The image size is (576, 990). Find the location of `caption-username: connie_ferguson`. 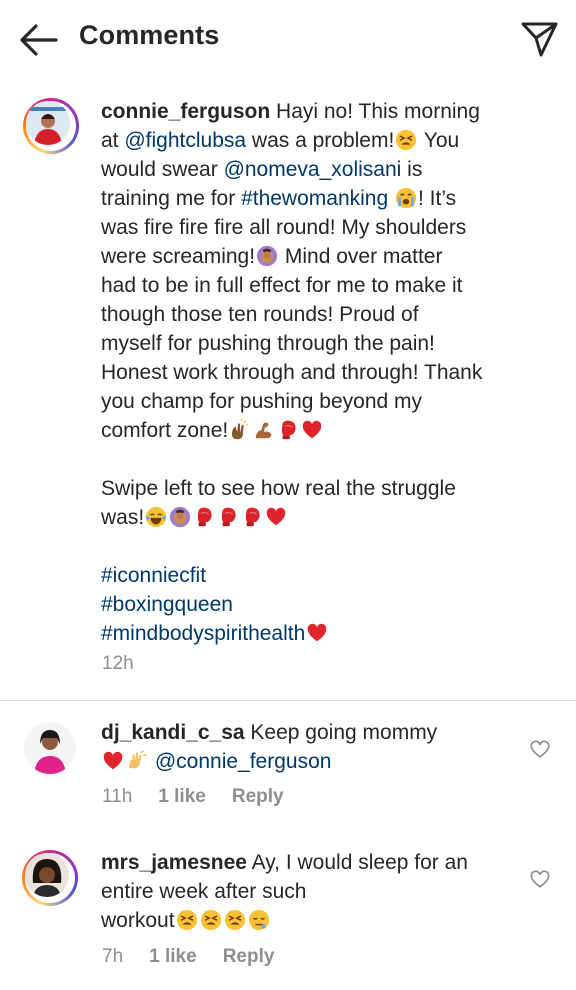

caption-username: connie_ferguson is located at coordinates (185, 111).